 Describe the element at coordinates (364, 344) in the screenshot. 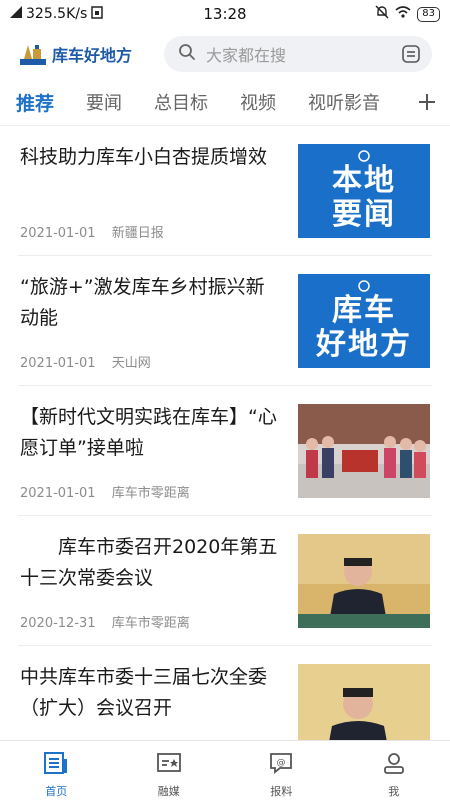

I see `thumb-line: 好地方` at that location.